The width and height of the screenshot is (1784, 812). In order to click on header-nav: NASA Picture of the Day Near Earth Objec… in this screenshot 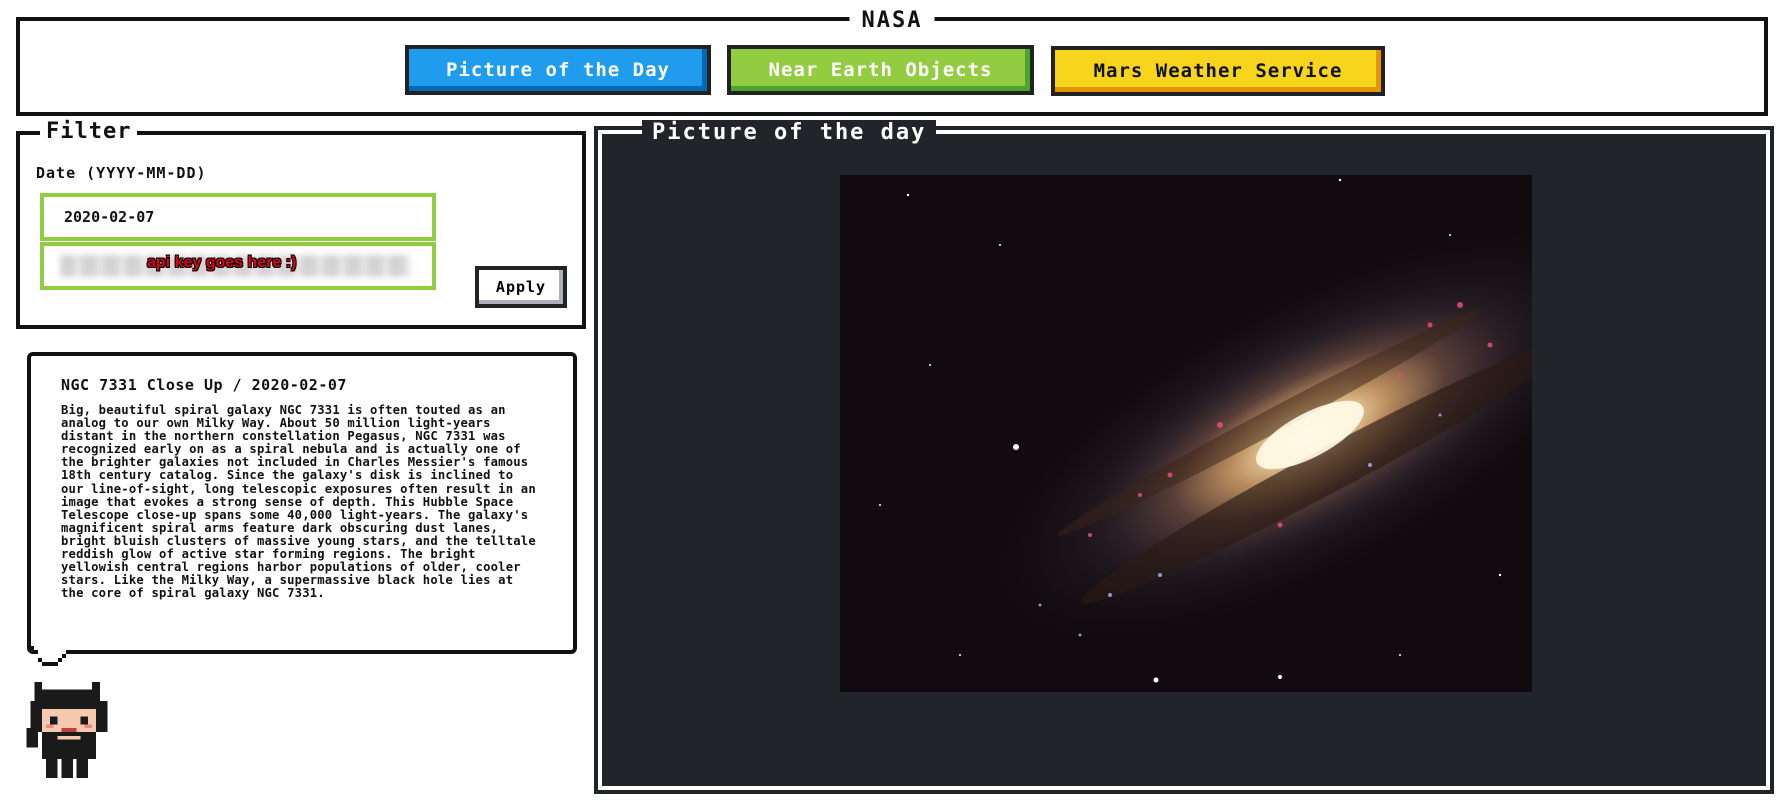, I will do `click(892, 62)`.